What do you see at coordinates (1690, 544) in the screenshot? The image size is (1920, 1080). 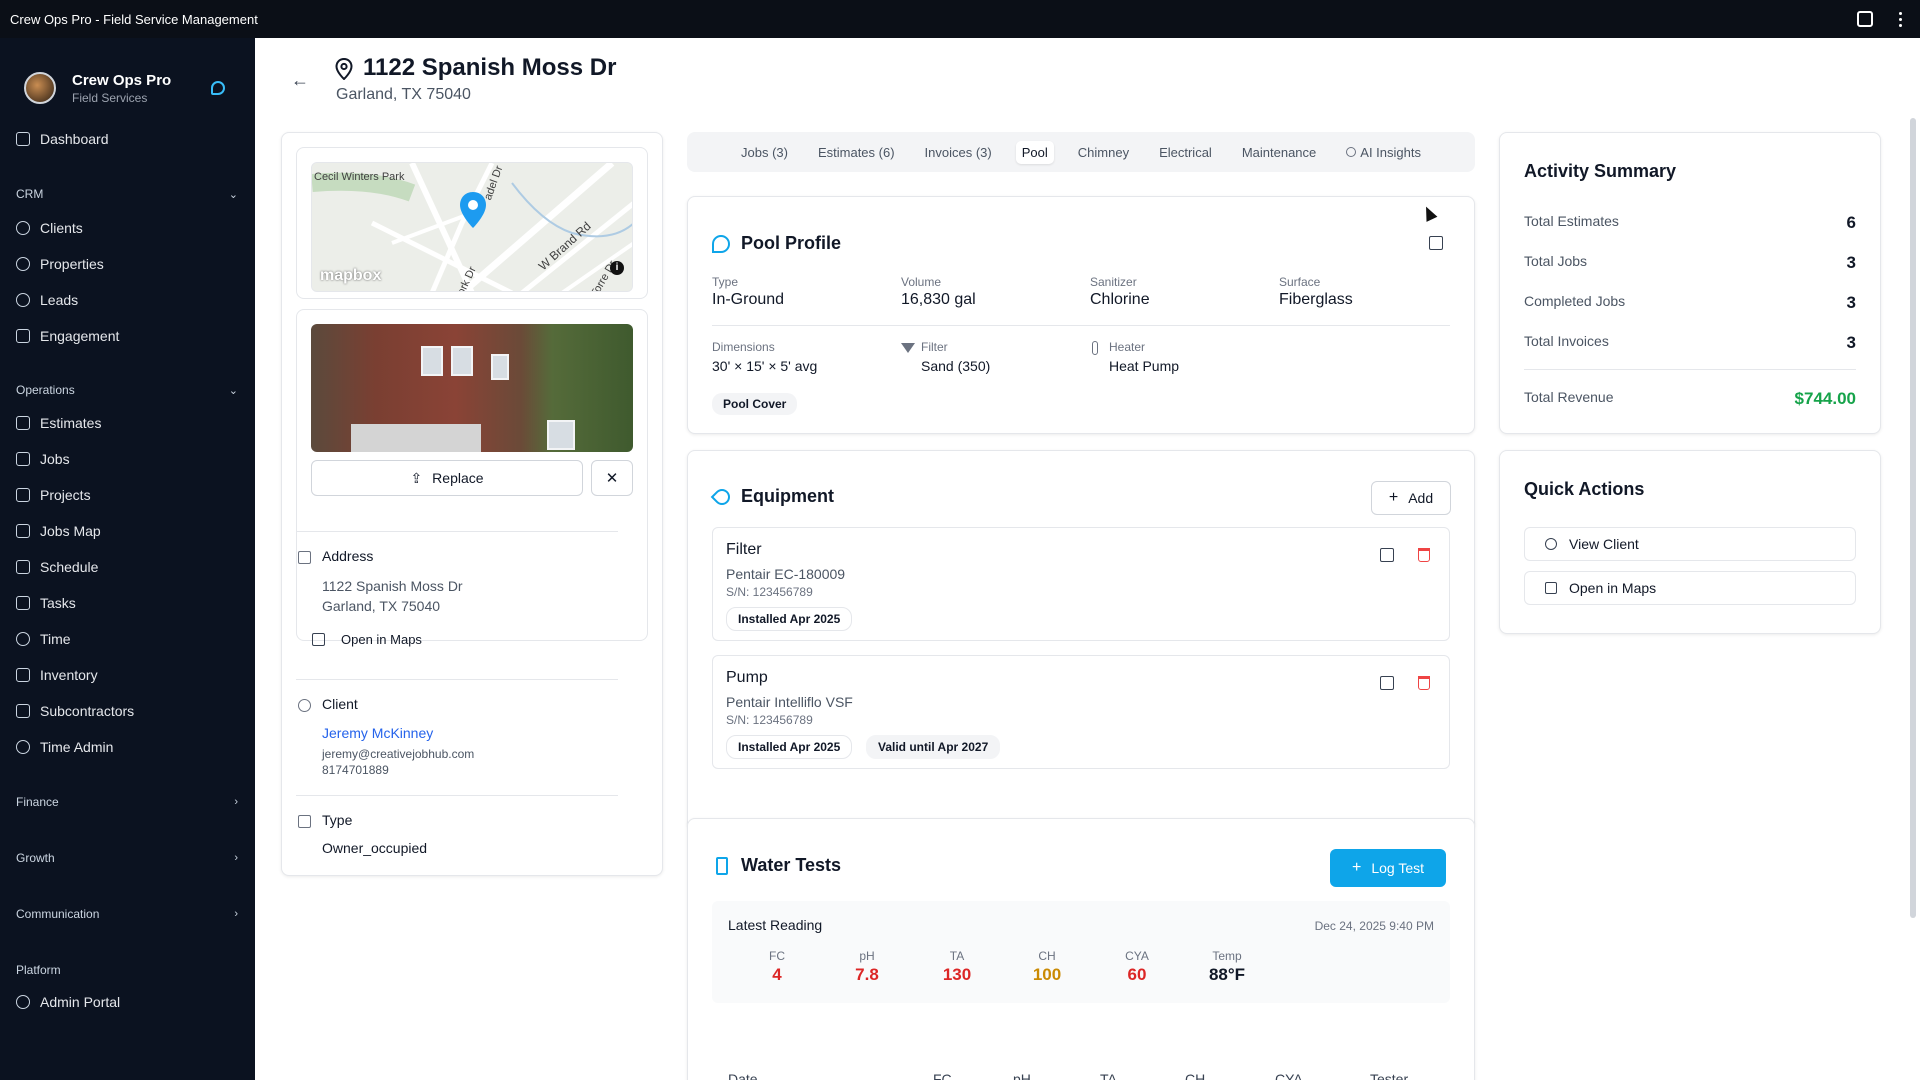 I see `view-client-button: View Client` at bounding box center [1690, 544].